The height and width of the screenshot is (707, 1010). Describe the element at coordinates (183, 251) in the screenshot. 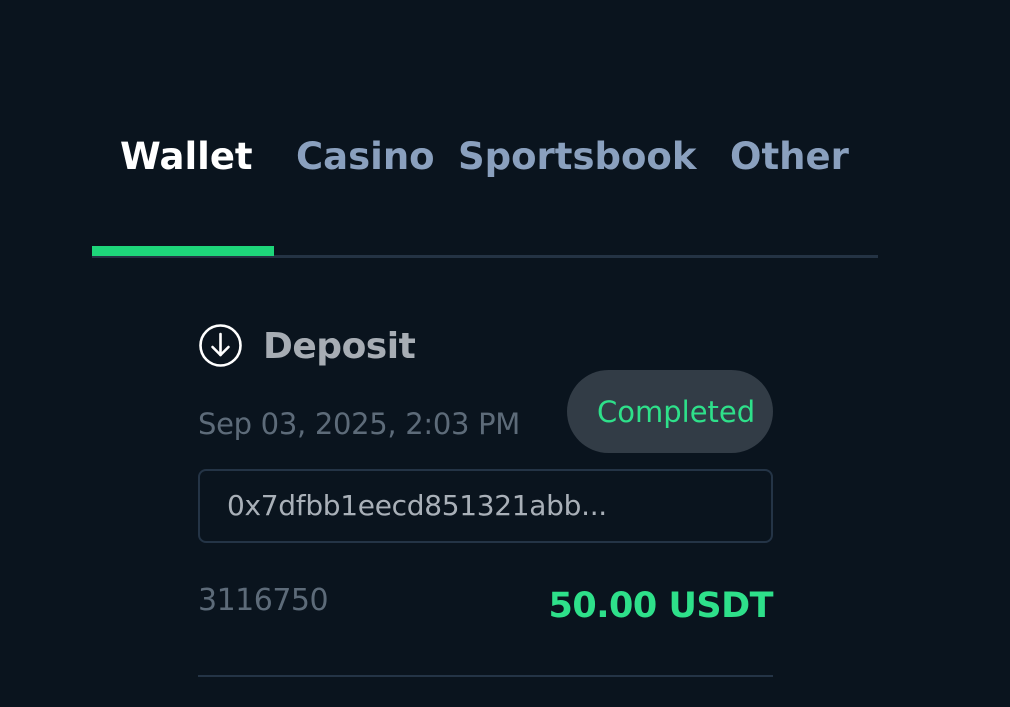

I see `active-tab-indicator` at that location.